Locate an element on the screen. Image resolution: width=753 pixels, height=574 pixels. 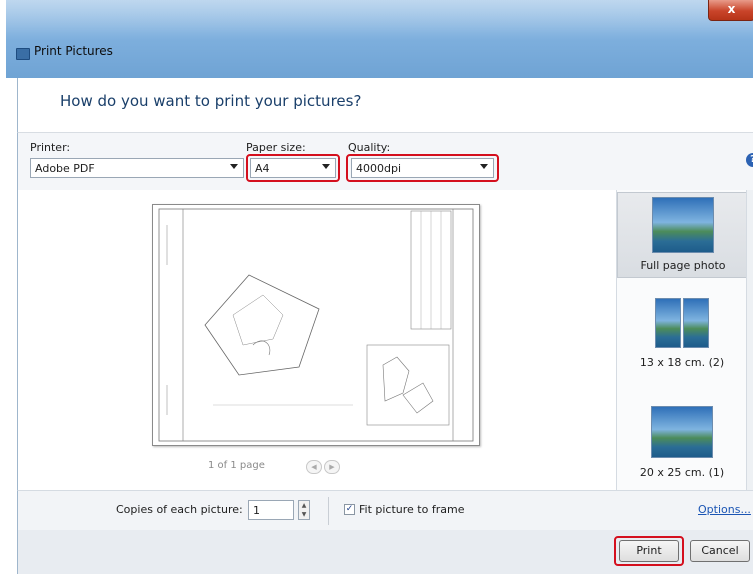
print-button-highlight is located at coordinates (649, 551).